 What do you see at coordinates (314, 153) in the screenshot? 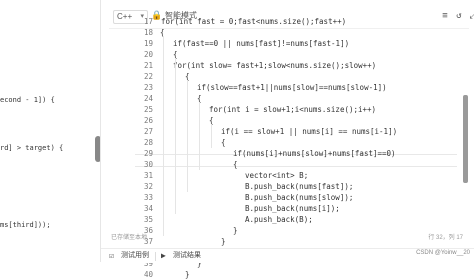
I see `code-line: if(nums[i]+nums[slow]+nums[fast]==0)` at bounding box center [314, 153].